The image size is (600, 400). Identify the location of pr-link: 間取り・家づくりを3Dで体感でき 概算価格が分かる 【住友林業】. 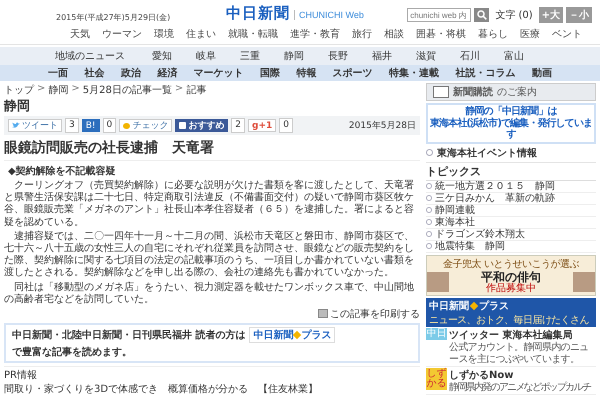
(212, 389).